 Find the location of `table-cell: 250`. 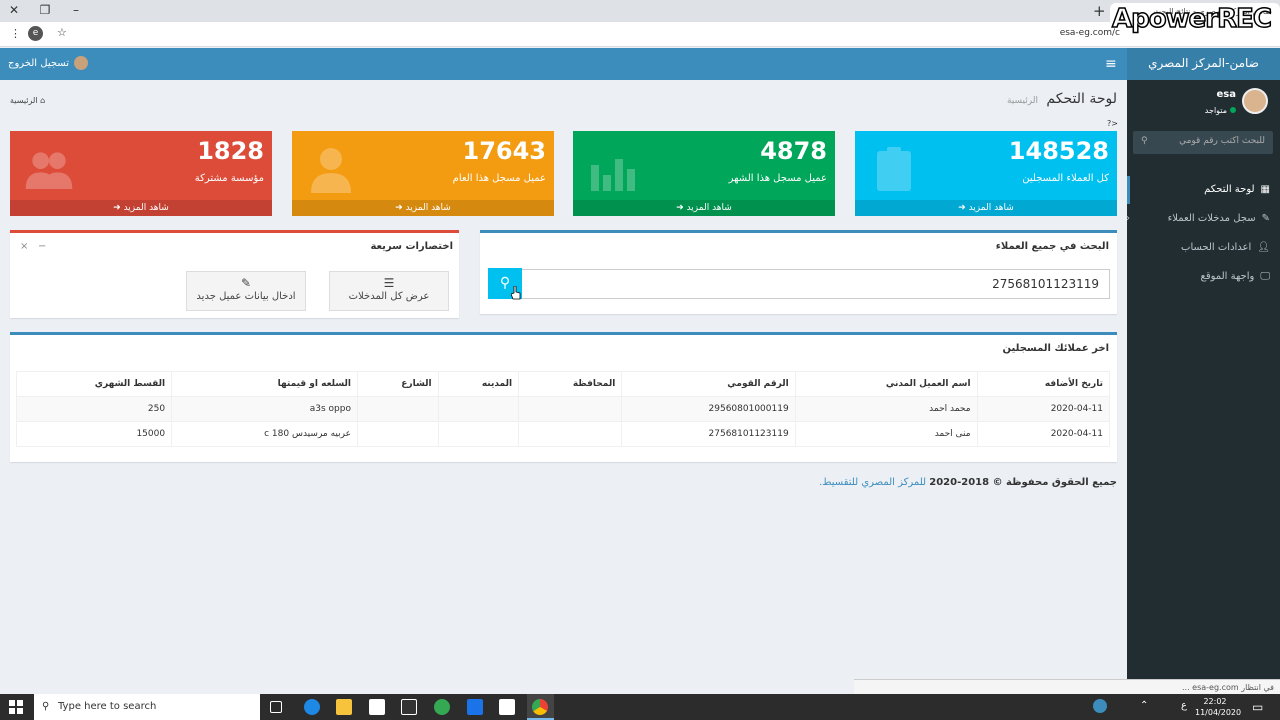

table-cell: 250 is located at coordinates (94, 409).